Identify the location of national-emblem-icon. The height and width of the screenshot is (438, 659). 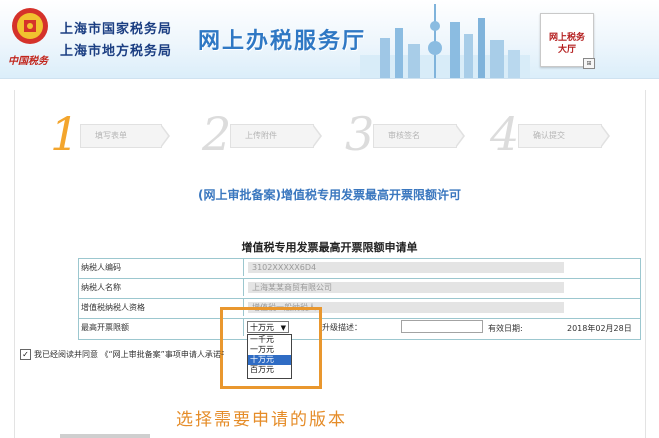
(30, 26).